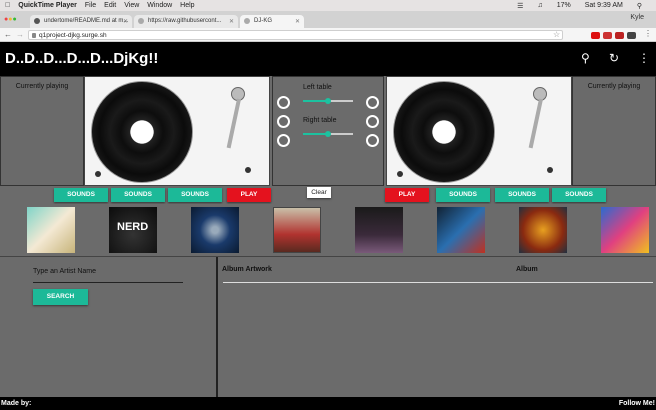 The width and height of the screenshot is (656, 410). What do you see at coordinates (248, 170) in the screenshot?
I see `left-pitch-knob` at bounding box center [248, 170].